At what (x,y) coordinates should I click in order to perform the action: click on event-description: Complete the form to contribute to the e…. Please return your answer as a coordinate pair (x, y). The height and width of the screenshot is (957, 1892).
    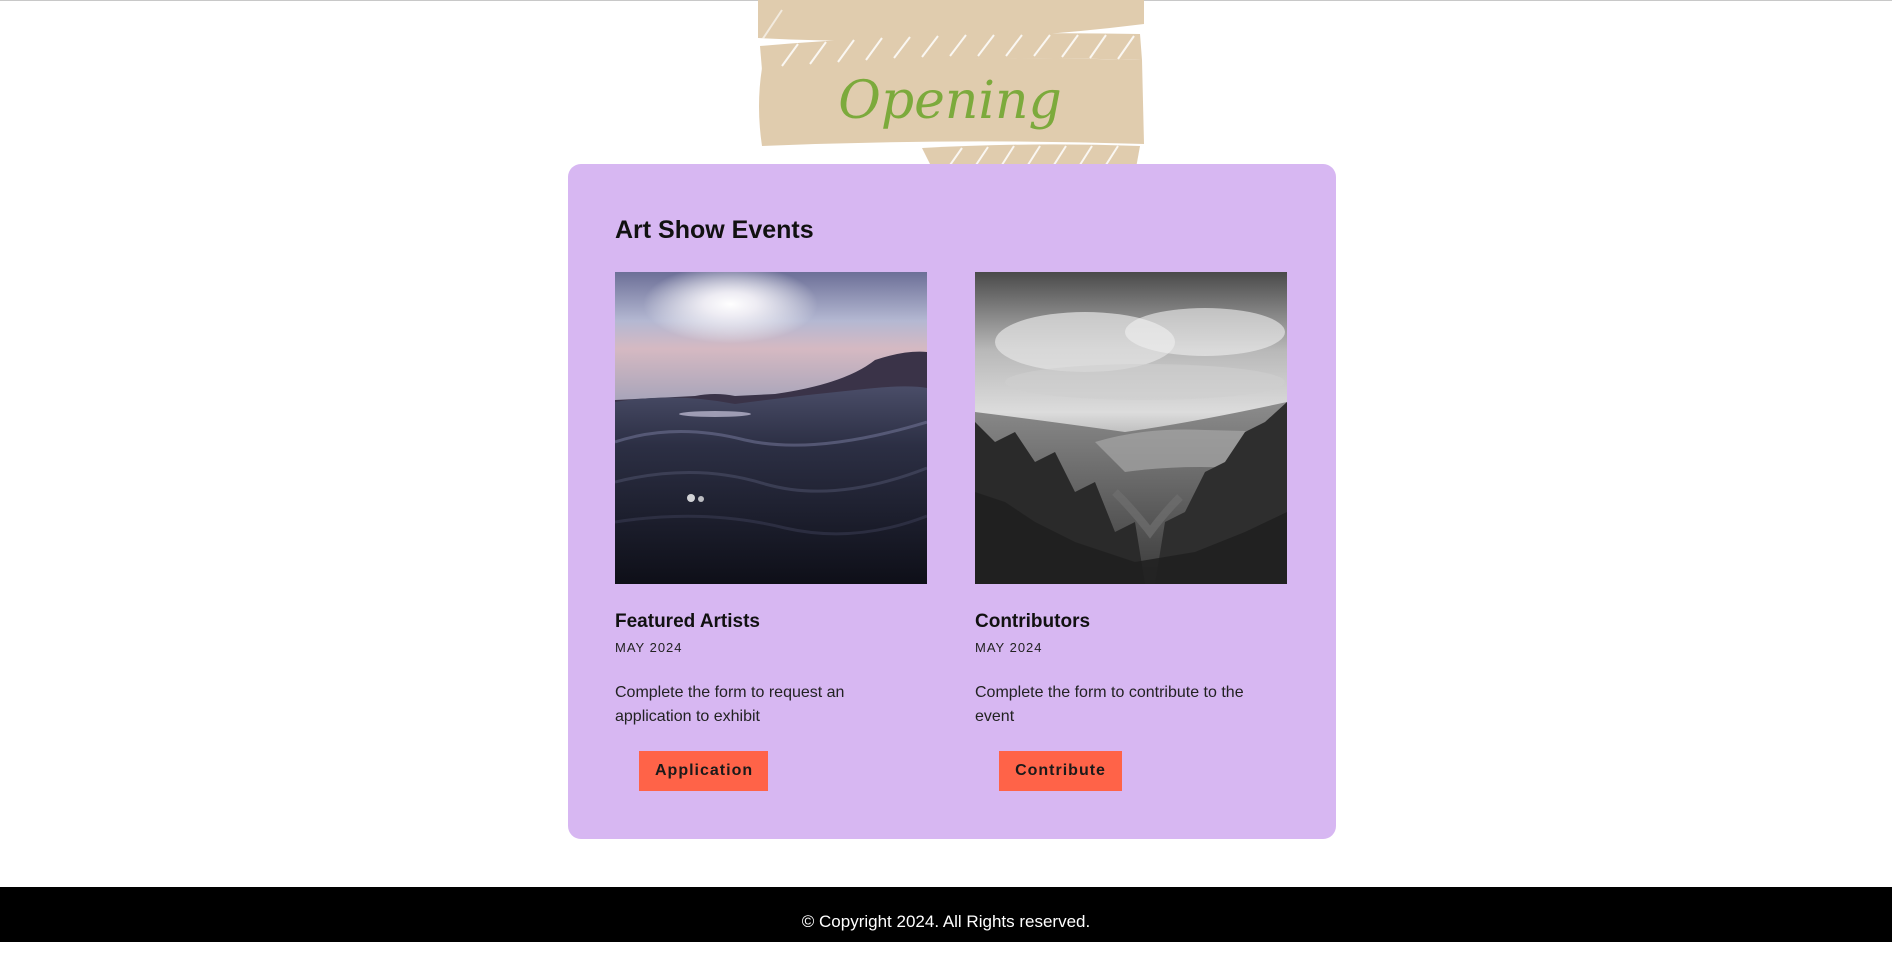
    Looking at the image, I should click on (1109, 704).